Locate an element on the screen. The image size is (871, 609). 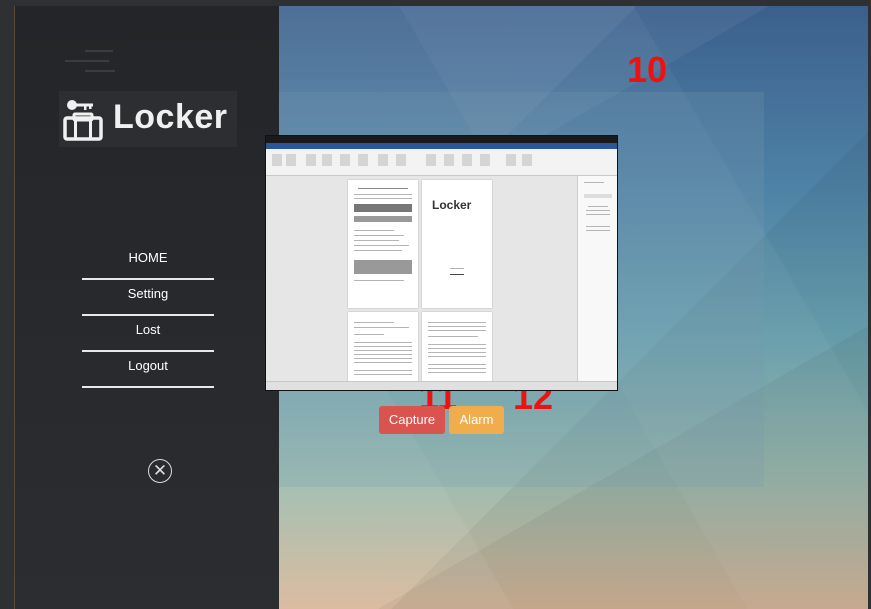
hamburger-icon is located at coordinates (89, 61).